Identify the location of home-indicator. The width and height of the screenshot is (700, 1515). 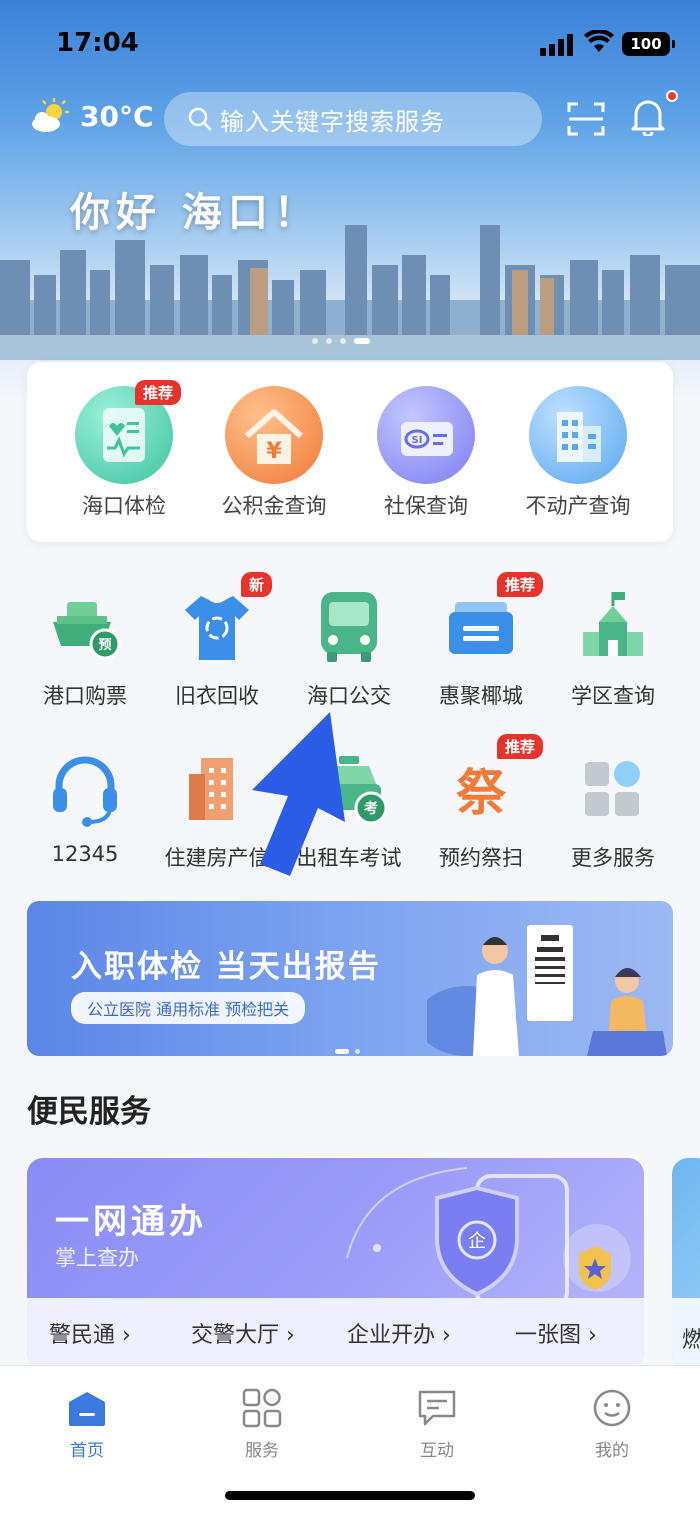
(350, 1495).